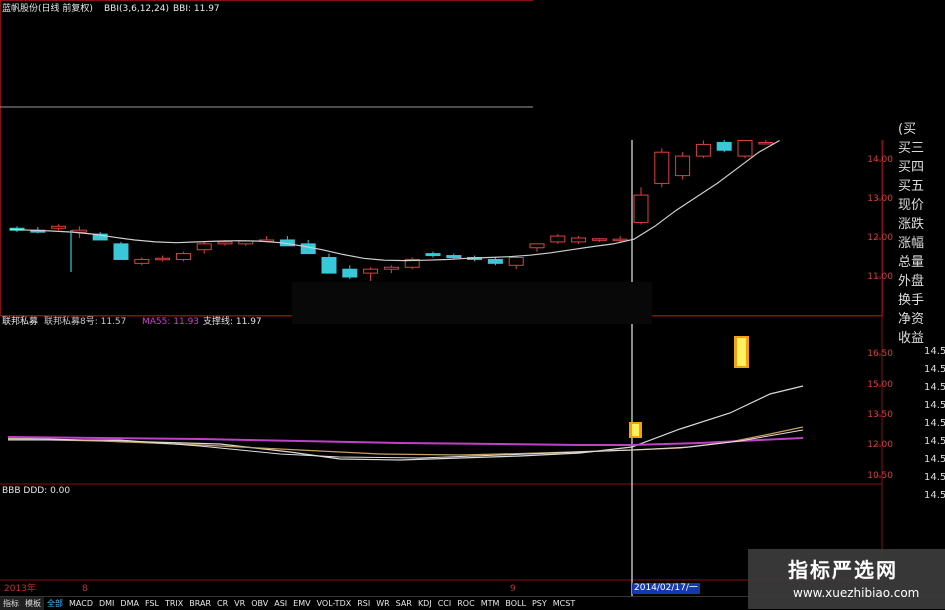  What do you see at coordinates (404, 603) in the screenshot?
I see `tab-sar: SAR` at bounding box center [404, 603].